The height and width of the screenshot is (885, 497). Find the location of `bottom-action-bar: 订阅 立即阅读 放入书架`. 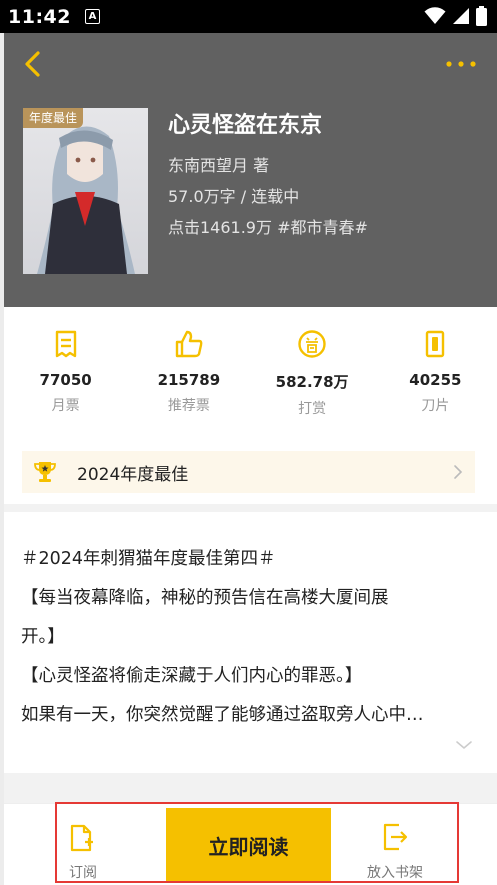

bottom-action-bar: 订阅 立即阅读 放入书架 is located at coordinates (250, 844).